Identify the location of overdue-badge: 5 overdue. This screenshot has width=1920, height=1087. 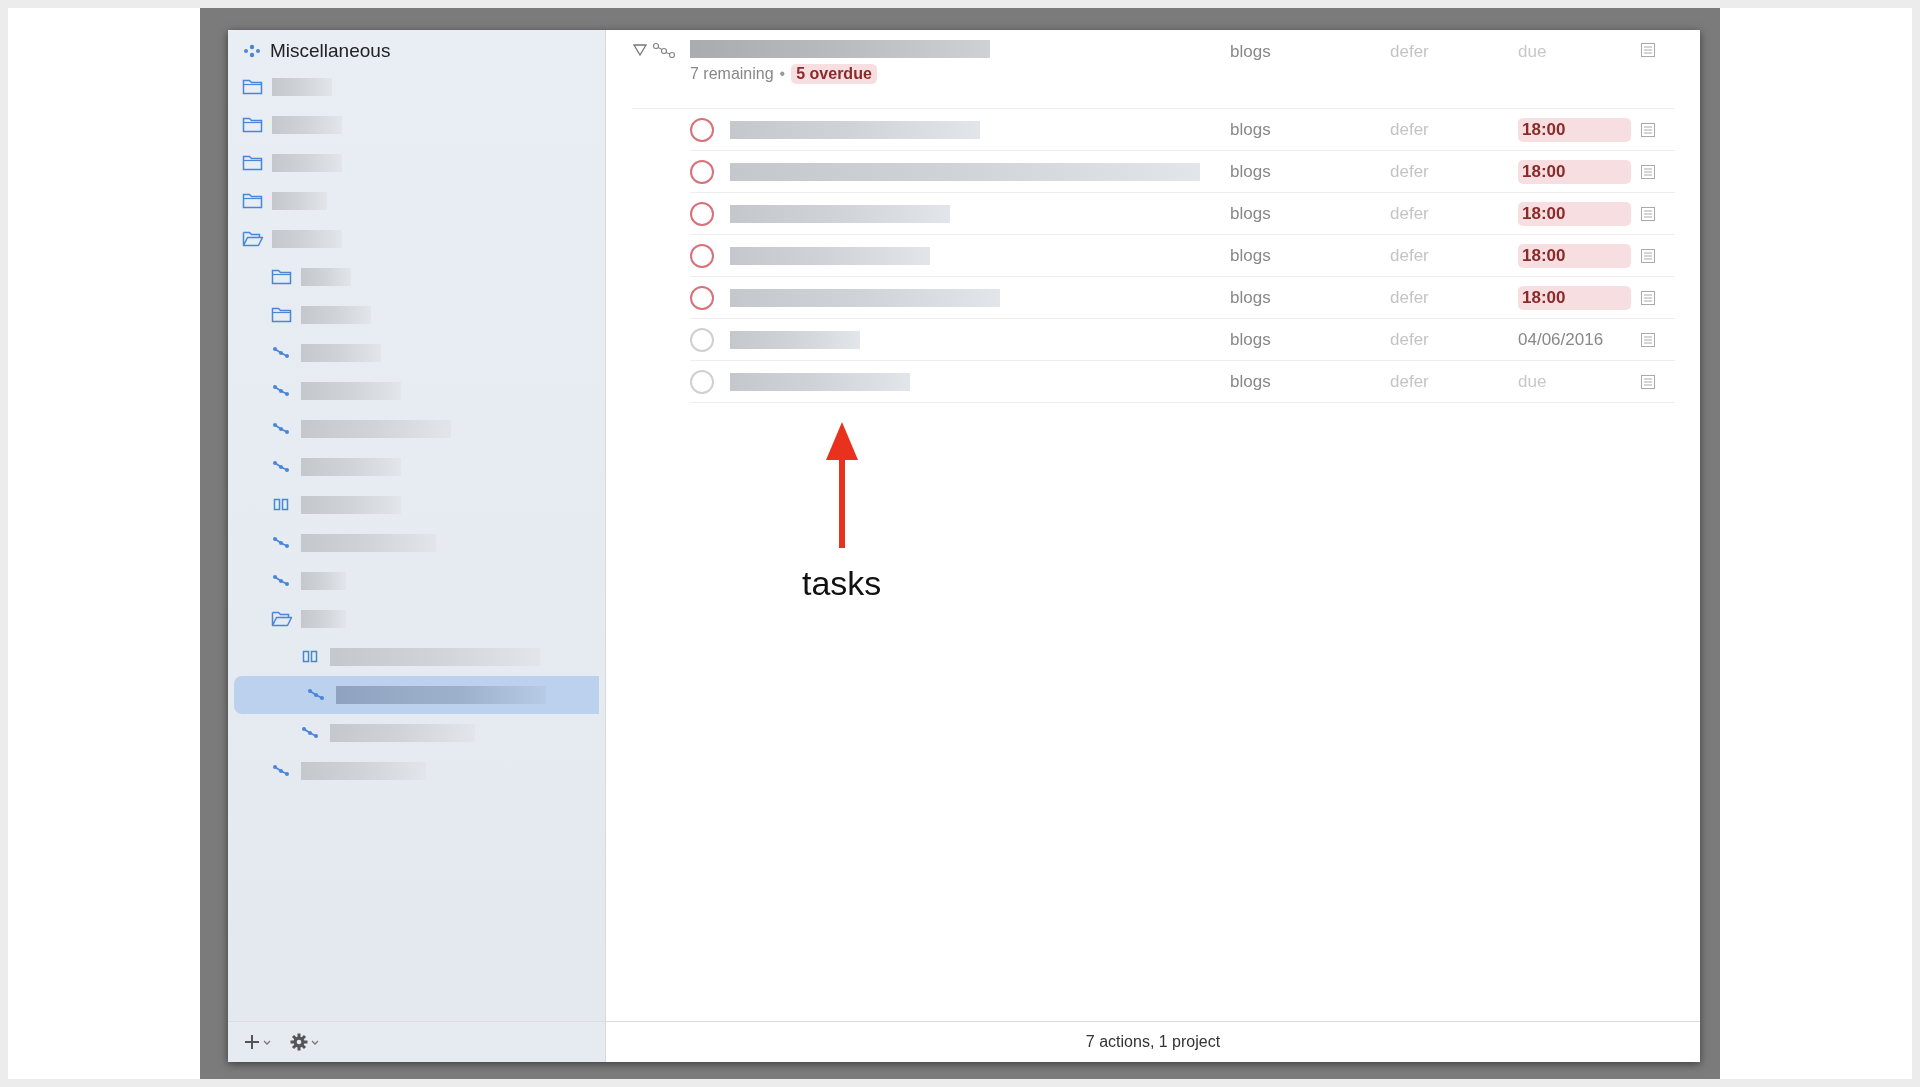
(834, 74).